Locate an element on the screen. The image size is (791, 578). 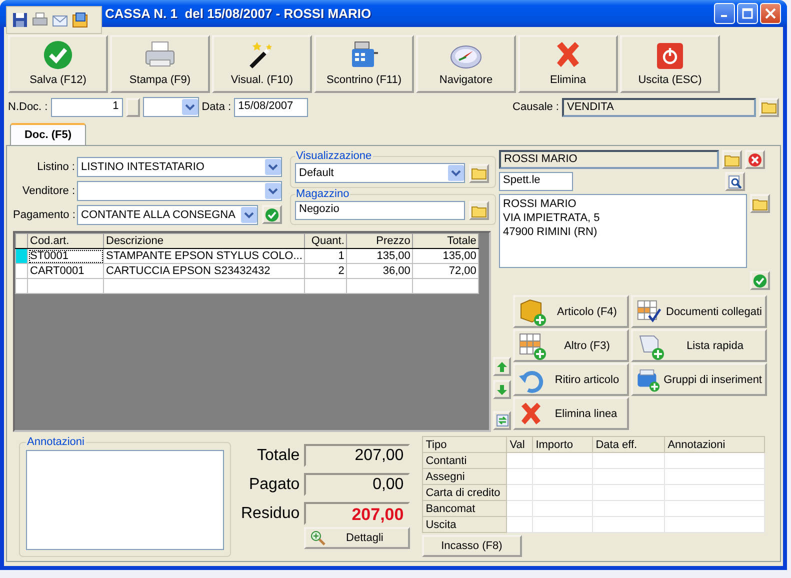
search-icon is located at coordinates (735, 181).